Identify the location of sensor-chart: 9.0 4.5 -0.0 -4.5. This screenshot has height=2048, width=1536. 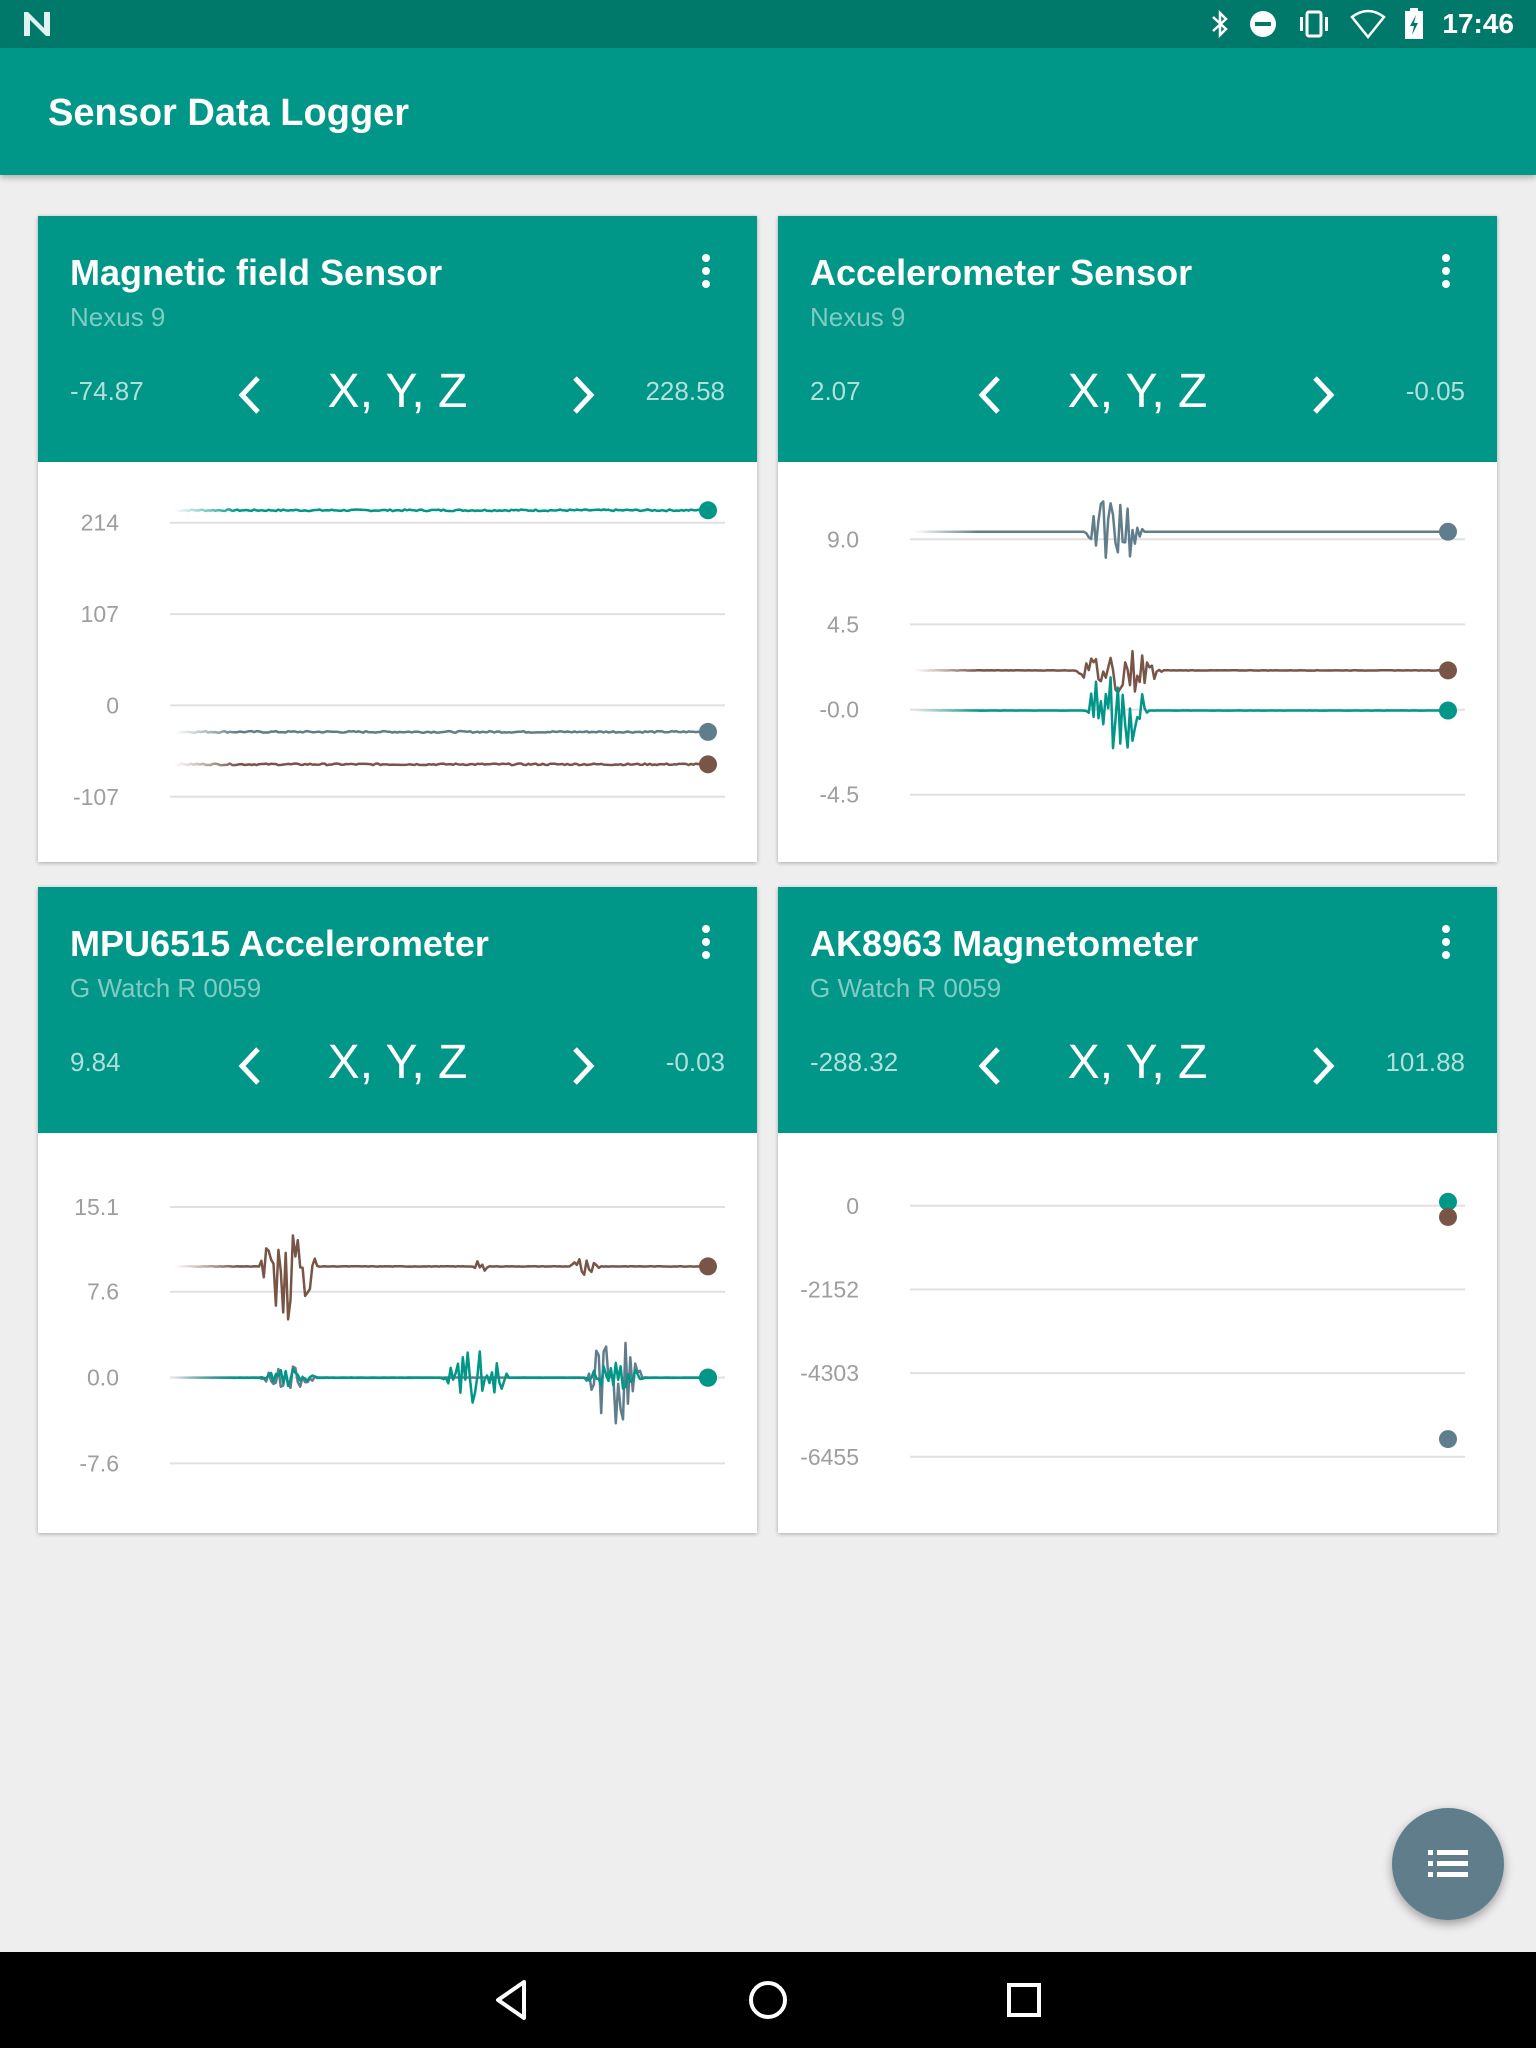
(1137, 662).